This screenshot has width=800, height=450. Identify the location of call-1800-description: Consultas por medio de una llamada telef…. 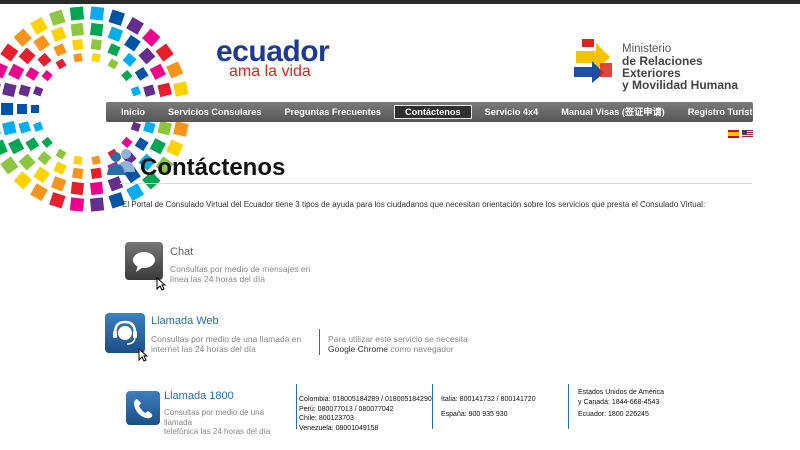
(229, 422).